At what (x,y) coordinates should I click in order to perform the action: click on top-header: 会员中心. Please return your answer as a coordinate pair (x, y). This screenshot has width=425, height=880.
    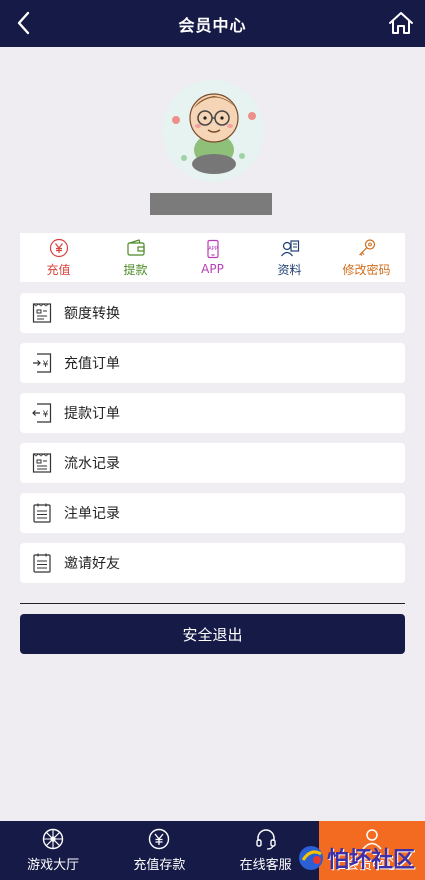
    Looking at the image, I should click on (212, 23).